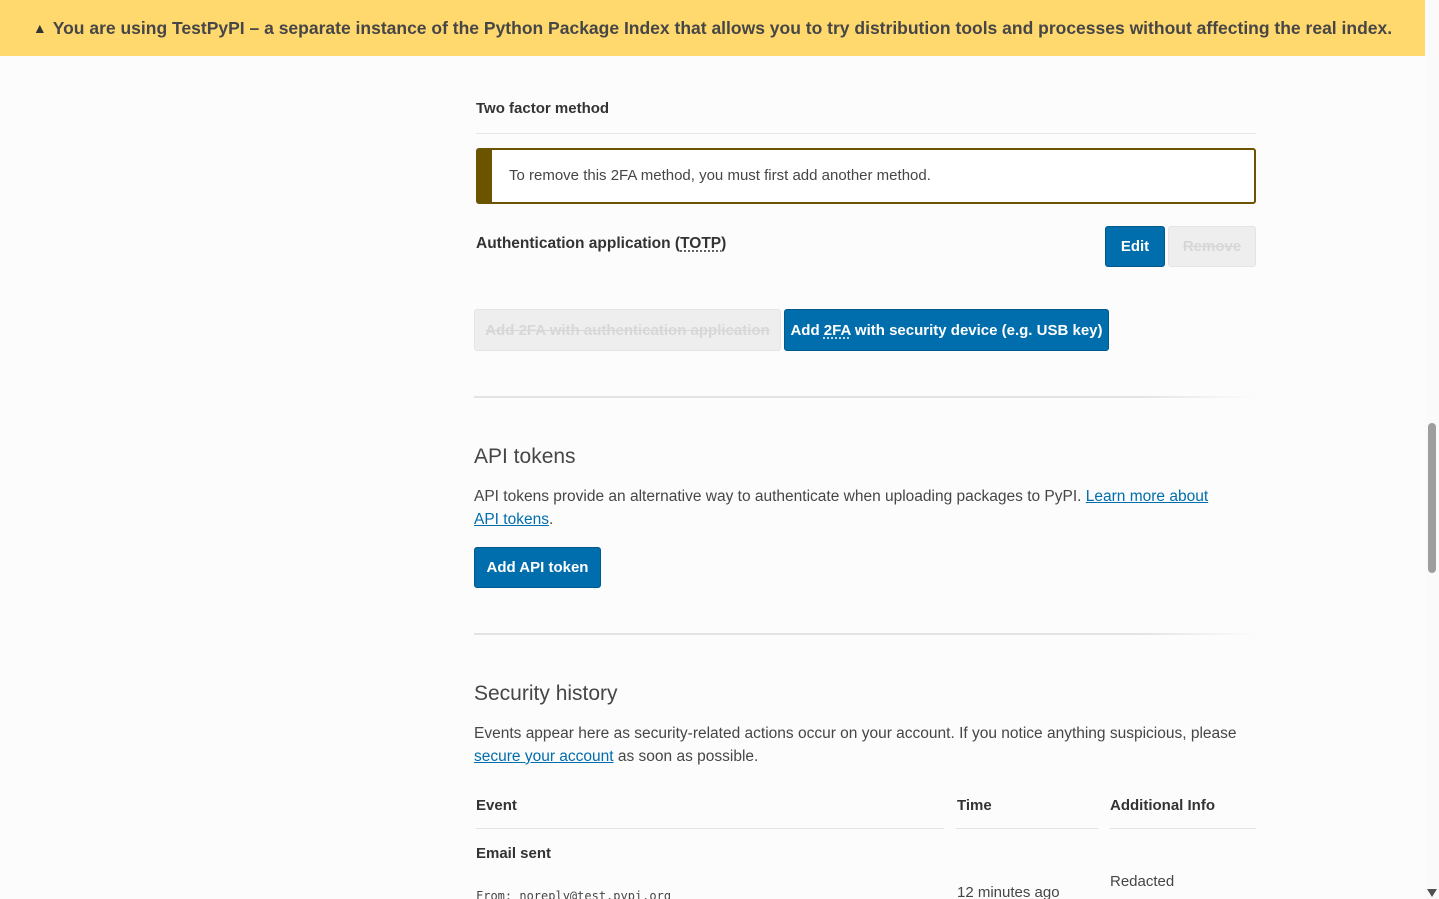 The height and width of the screenshot is (899, 1439). Describe the element at coordinates (837, 330) in the screenshot. I see `2fa-abbr: 2FA` at that location.